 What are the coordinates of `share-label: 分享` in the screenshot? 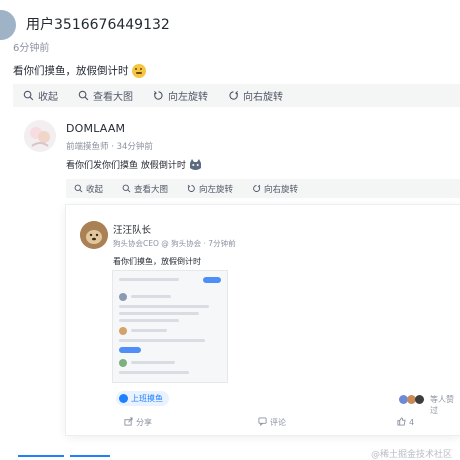 It's located at (144, 422).